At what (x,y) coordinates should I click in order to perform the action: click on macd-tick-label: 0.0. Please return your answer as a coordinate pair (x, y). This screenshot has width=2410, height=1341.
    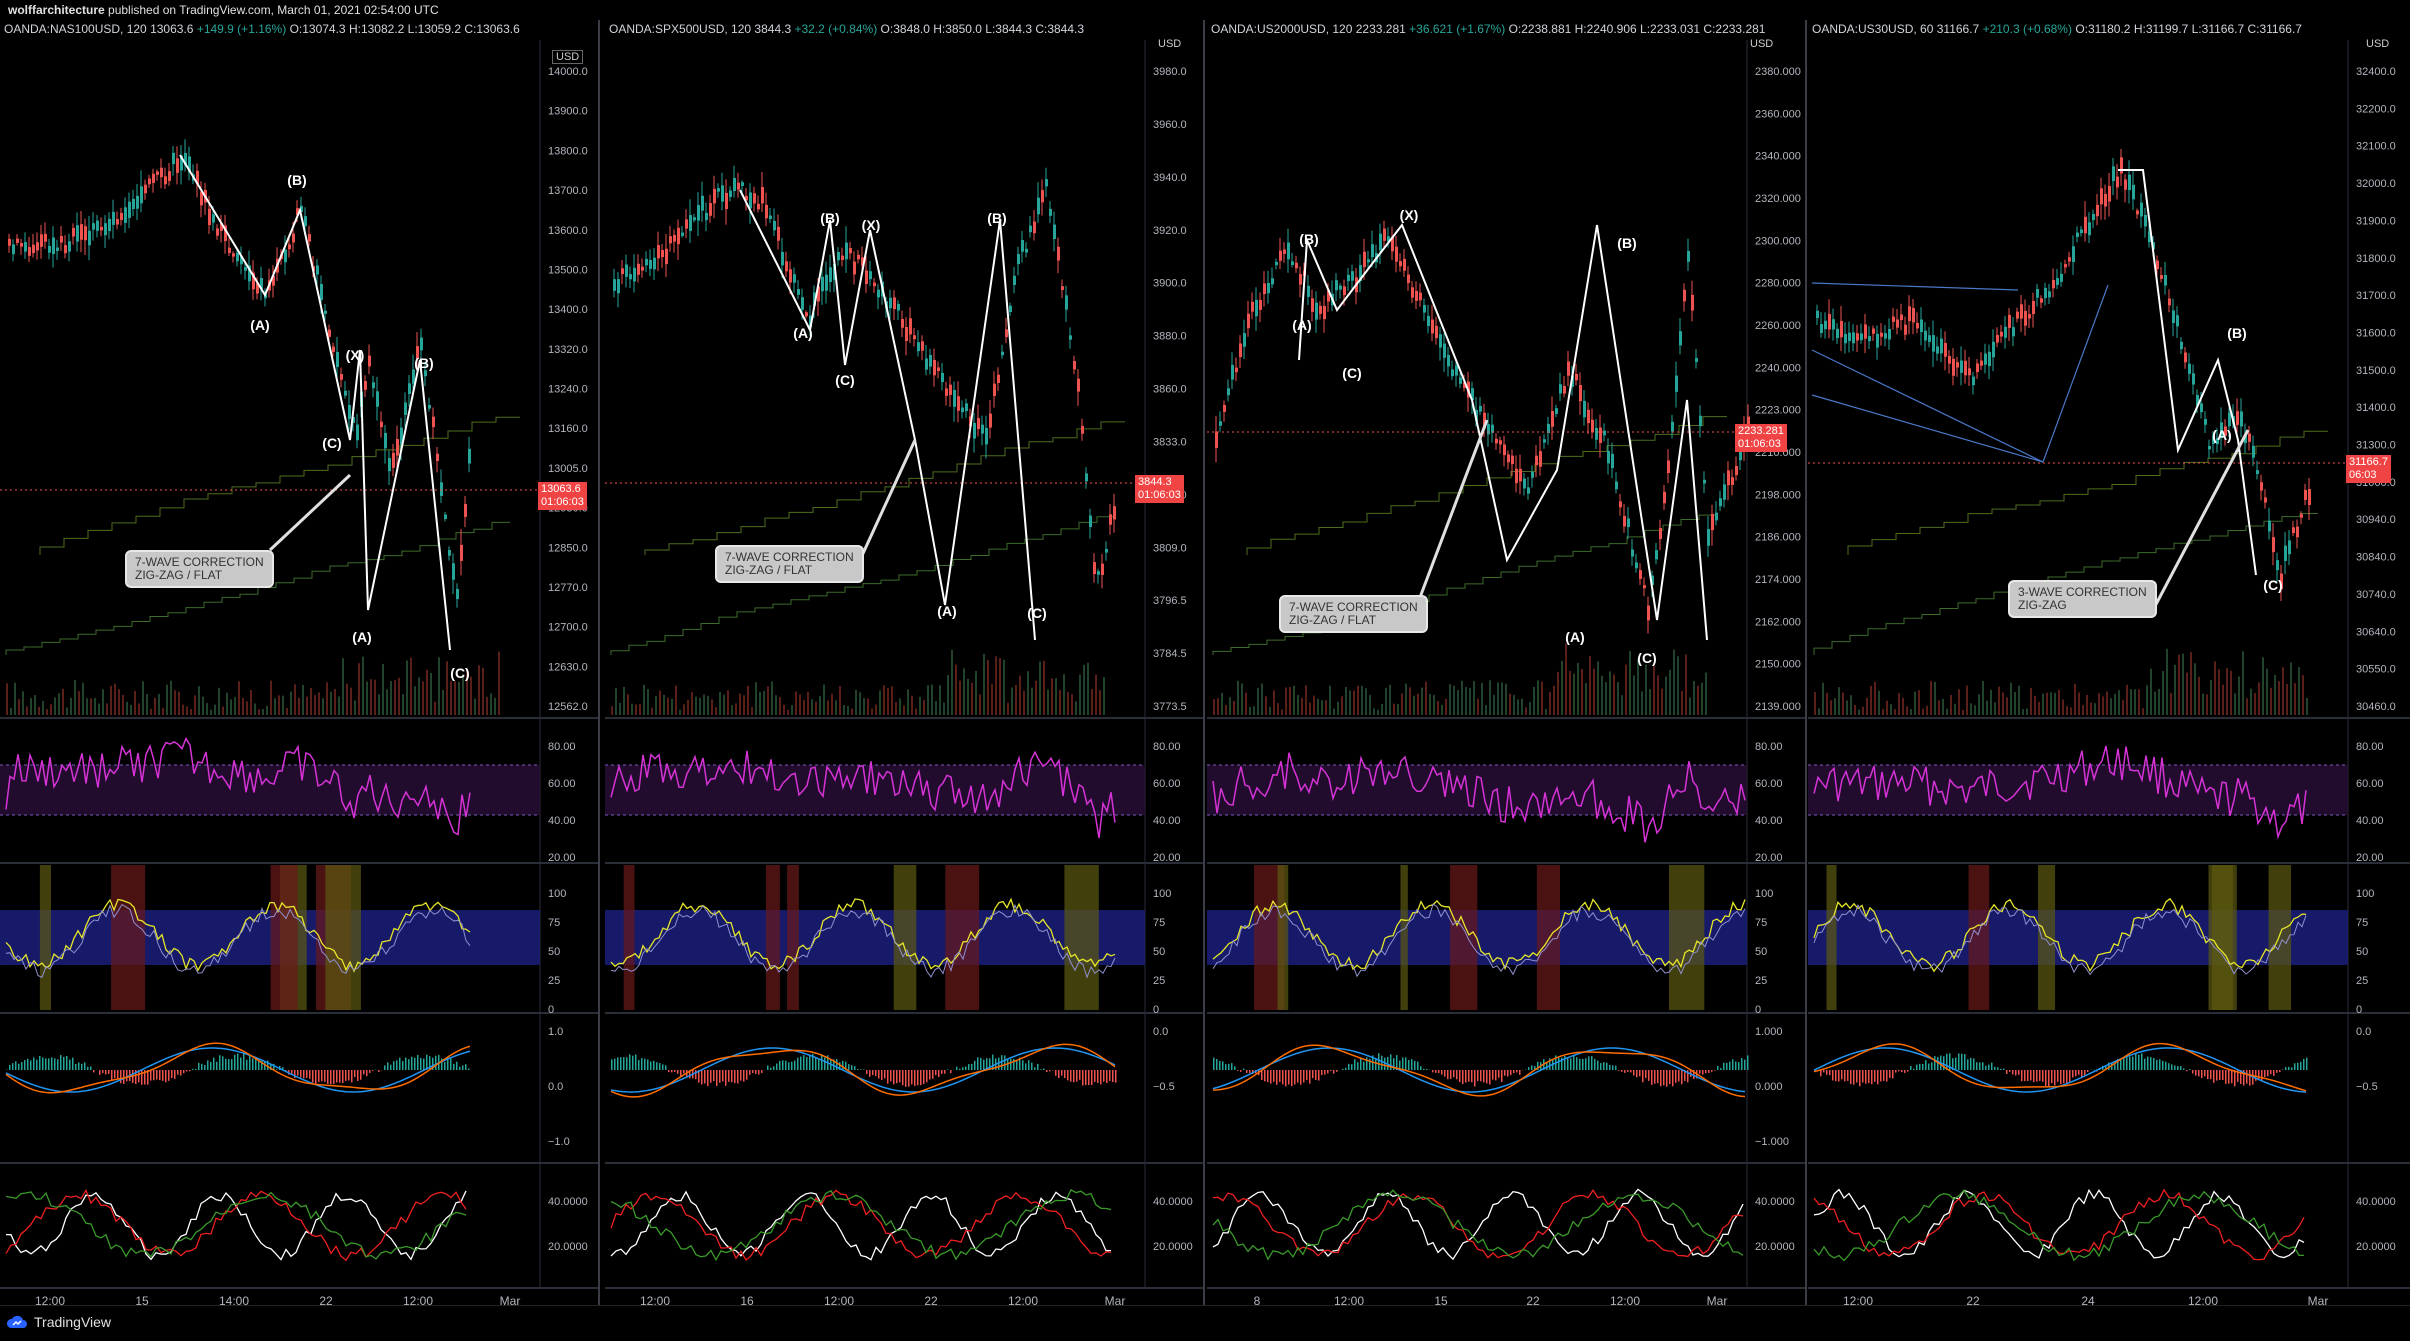
    Looking at the image, I should click on (1160, 1032).